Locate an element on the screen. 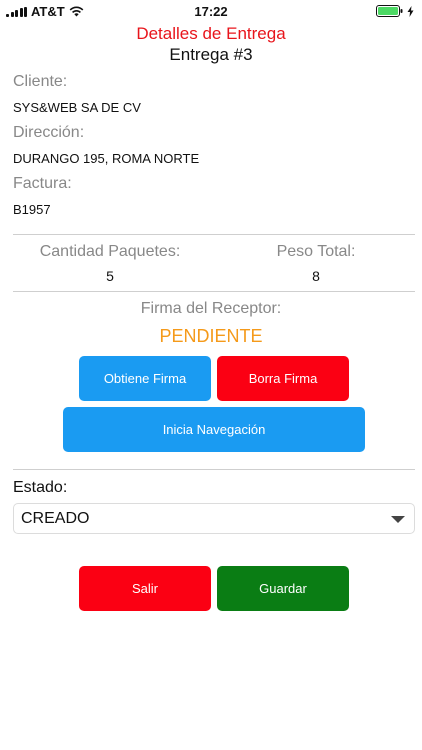 The image size is (422, 750). page-title: Detalles de Entrega is located at coordinates (211, 33).